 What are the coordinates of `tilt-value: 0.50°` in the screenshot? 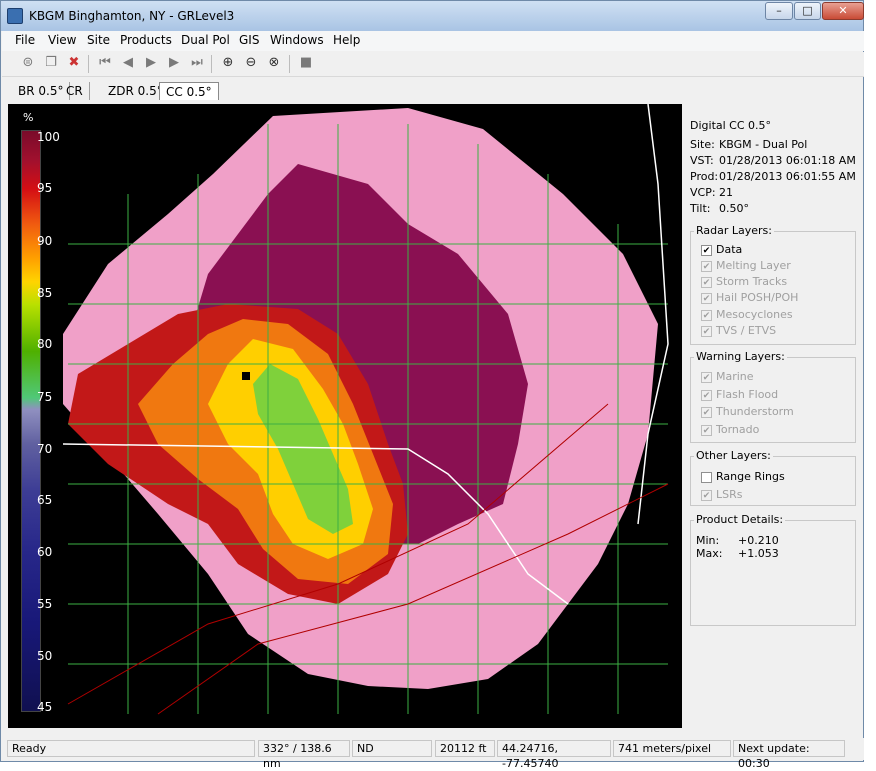 It's located at (734, 208).